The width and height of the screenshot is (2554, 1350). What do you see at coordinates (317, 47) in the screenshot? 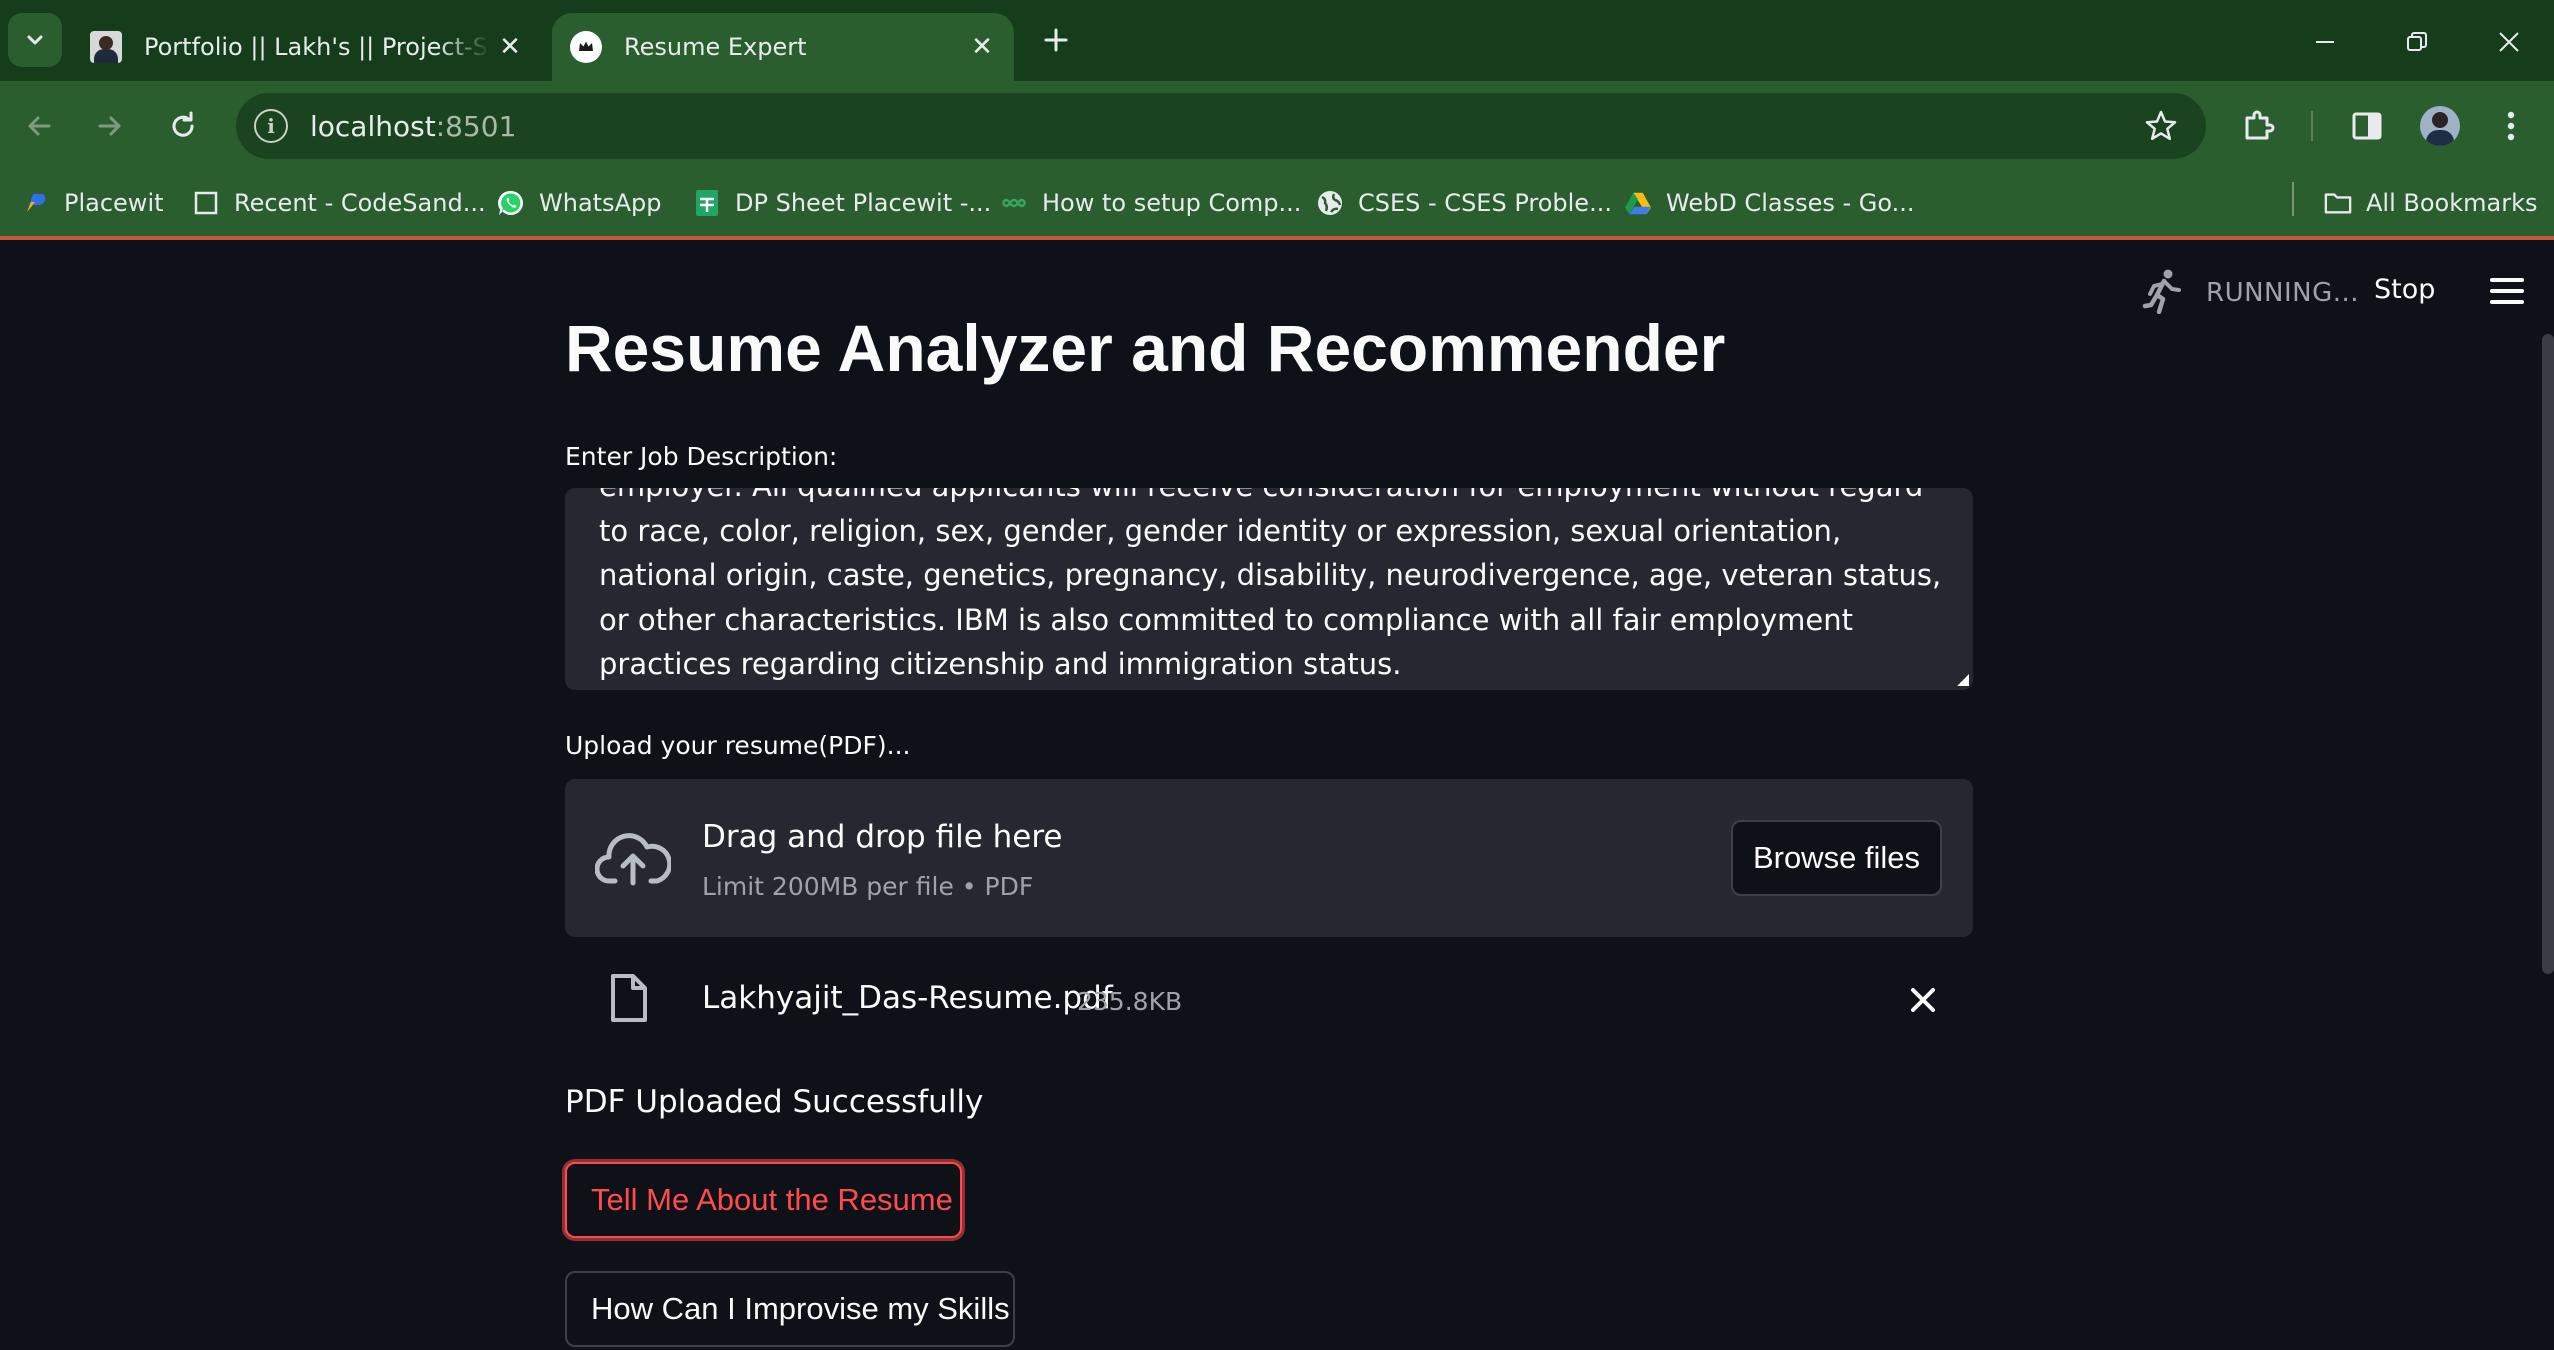
I see `tab-title: Portfolio || Lakh's || Project-Section` at bounding box center [317, 47].